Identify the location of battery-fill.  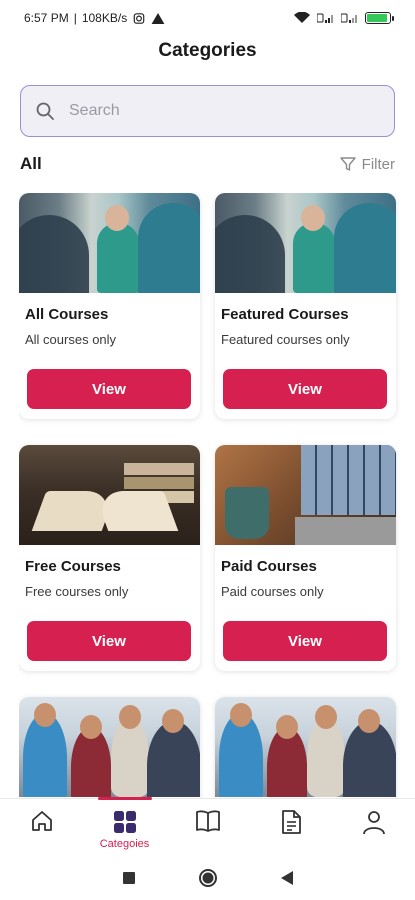
(377, 18).